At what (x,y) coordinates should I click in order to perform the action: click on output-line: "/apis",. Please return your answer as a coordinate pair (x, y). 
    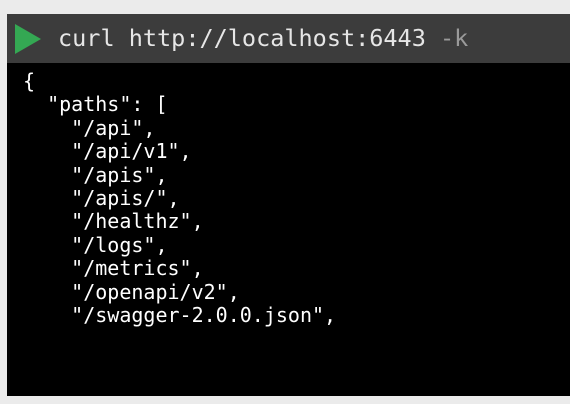
    Looking at the image, I should click on (95, 174).